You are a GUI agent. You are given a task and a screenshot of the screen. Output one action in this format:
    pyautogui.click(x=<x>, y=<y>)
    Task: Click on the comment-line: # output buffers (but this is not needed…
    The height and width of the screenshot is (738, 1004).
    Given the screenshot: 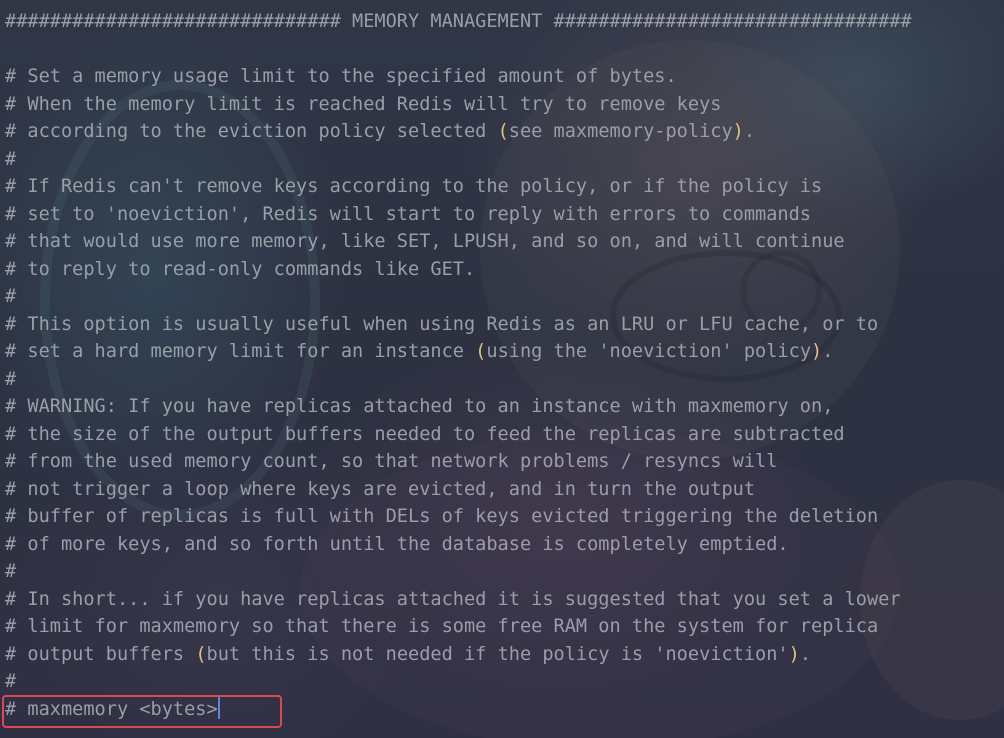 What is the action you would take?
    pyautogui.click(x=408, y=655)
    